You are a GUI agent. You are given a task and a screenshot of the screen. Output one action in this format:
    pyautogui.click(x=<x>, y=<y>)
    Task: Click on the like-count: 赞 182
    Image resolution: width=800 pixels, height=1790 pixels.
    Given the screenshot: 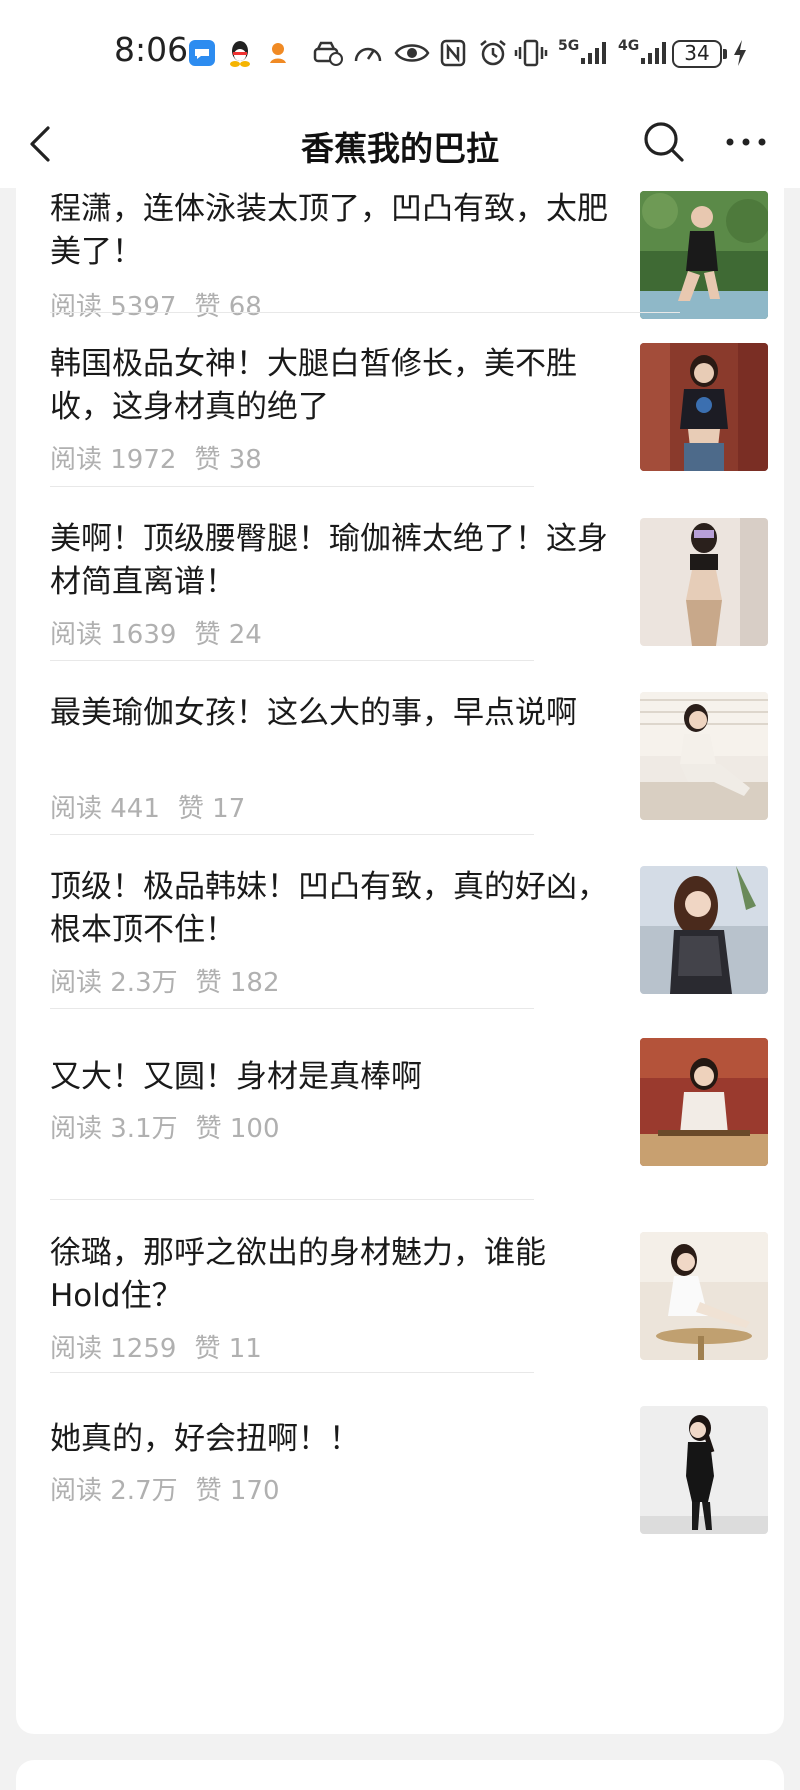 What is the action you would take?
    pyautogui.click(x=237, y=983)
    